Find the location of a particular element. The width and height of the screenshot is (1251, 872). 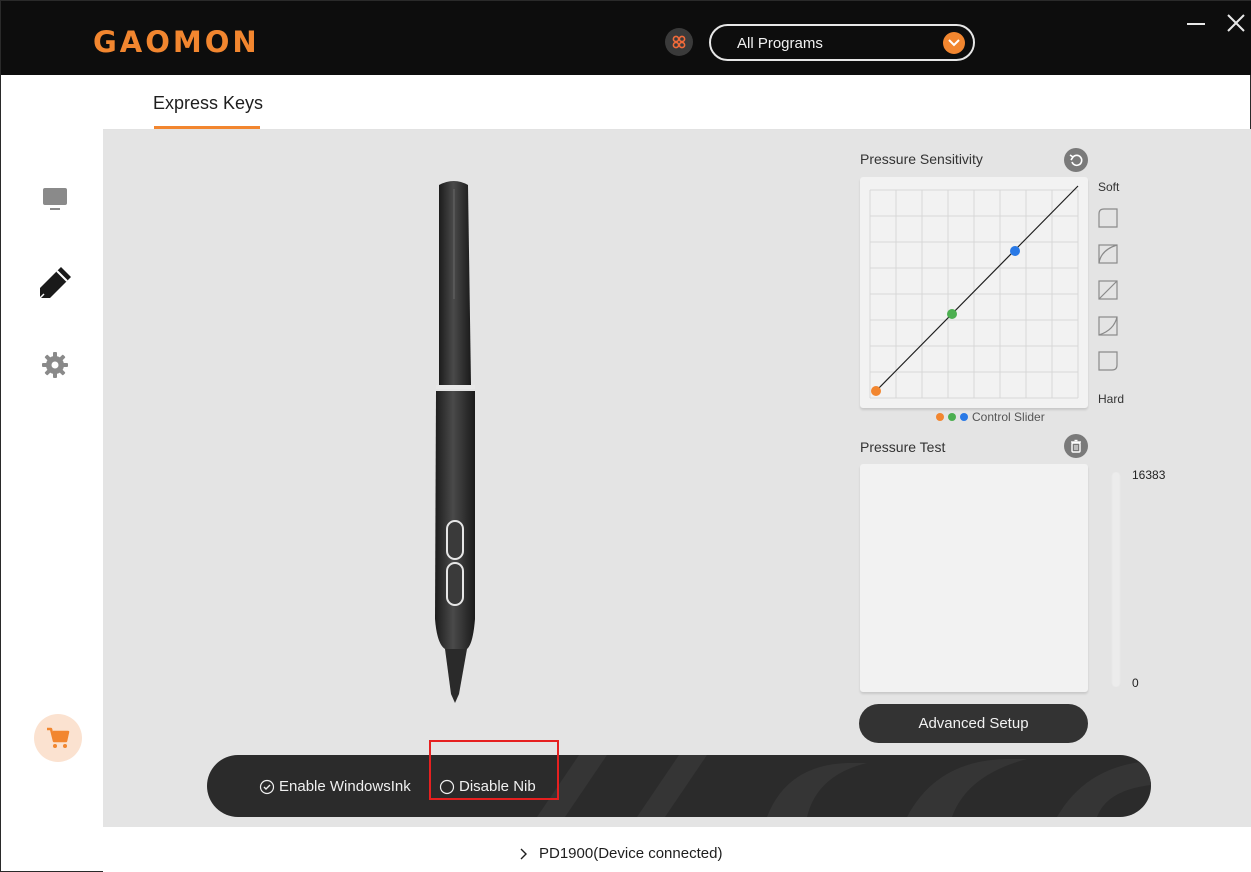

legend-dot-orange is located at coordinates (940, 417).